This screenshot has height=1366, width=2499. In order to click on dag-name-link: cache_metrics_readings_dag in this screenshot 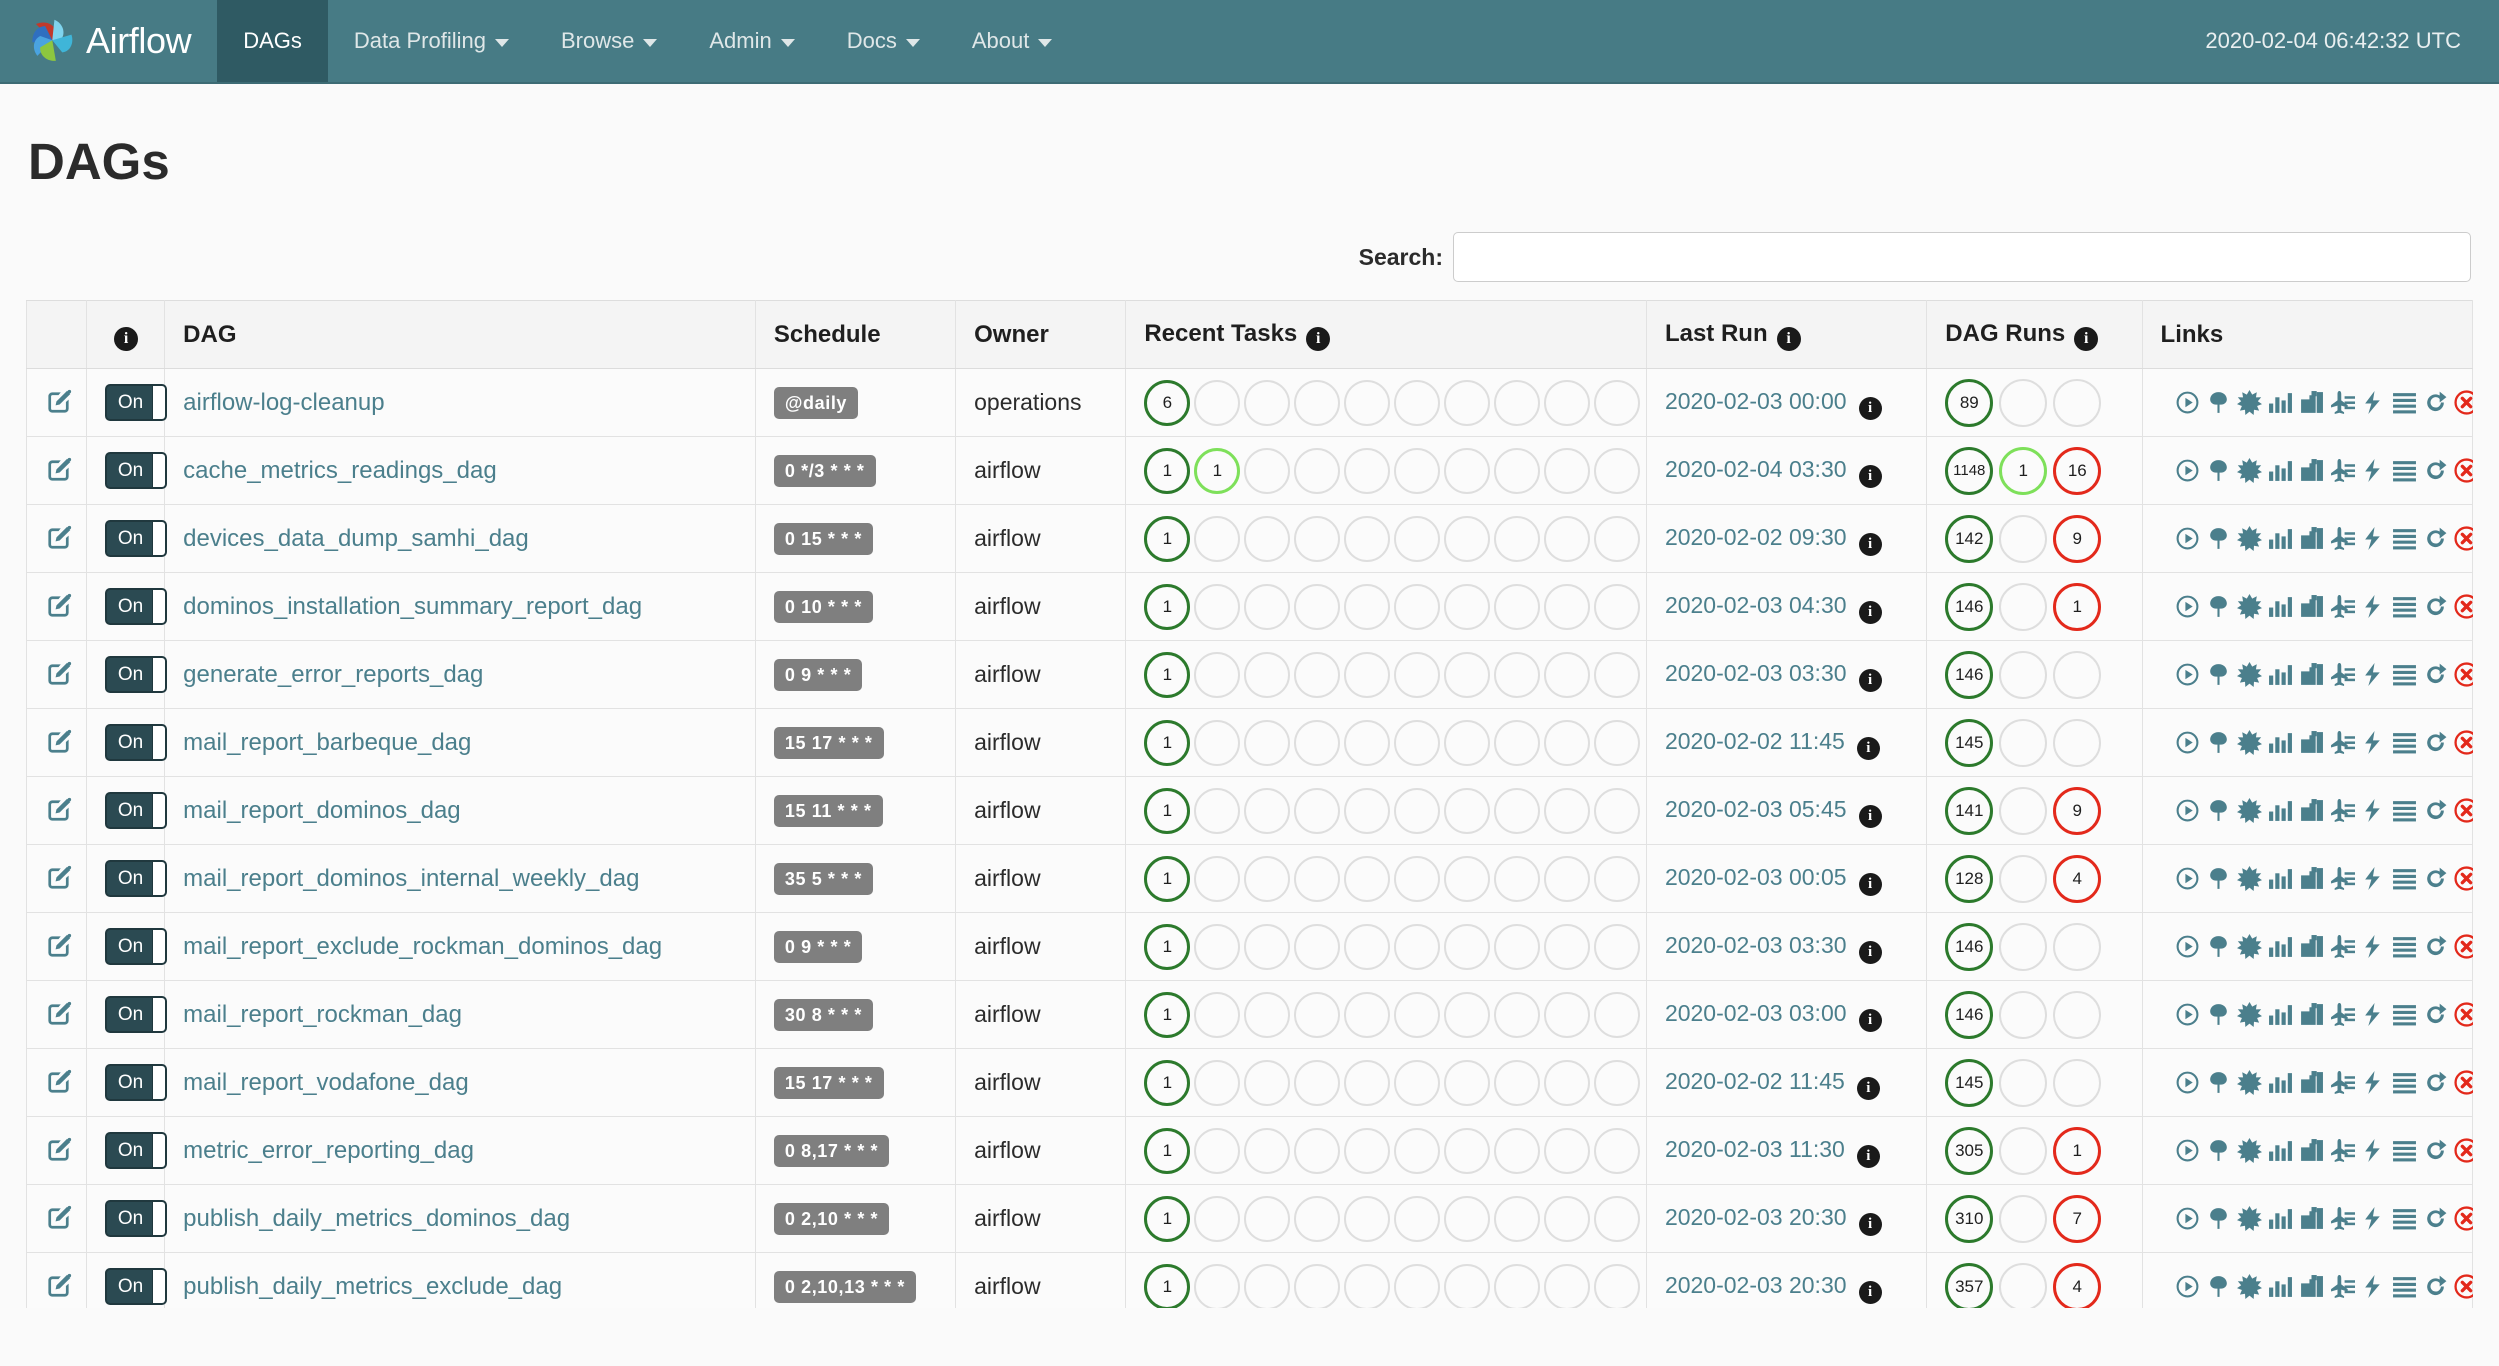, I will do `click(340, 470)`.